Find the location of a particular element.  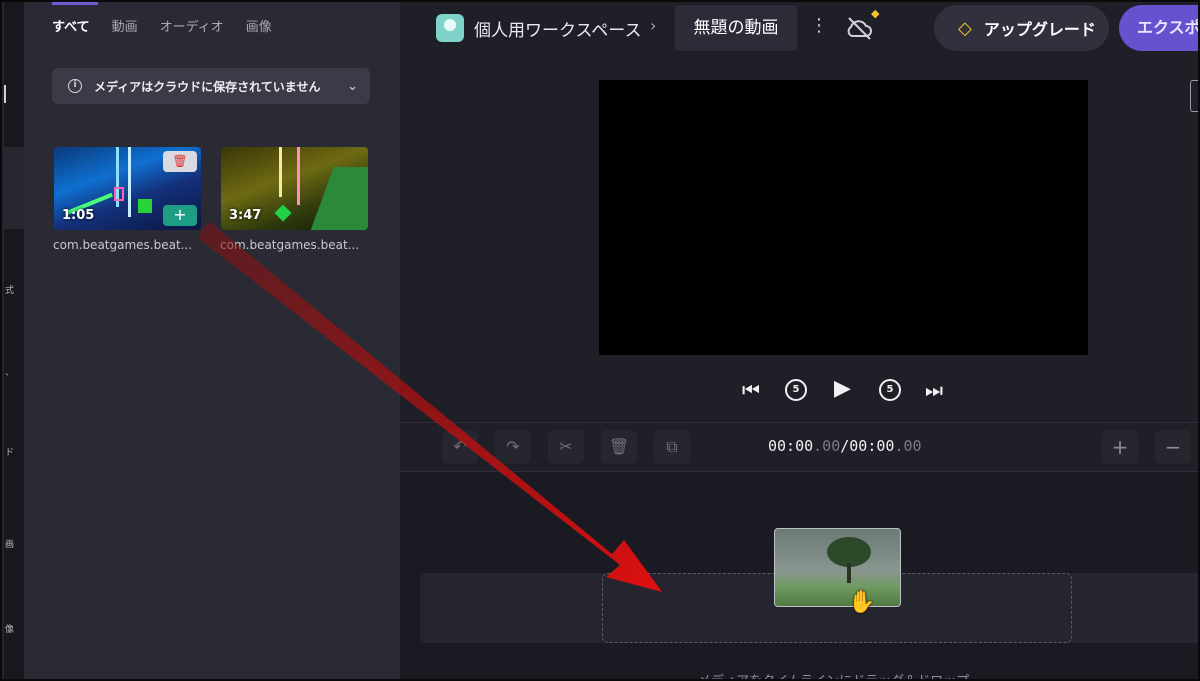

rail-label-5: 像 is located at coordinates (9, 628).